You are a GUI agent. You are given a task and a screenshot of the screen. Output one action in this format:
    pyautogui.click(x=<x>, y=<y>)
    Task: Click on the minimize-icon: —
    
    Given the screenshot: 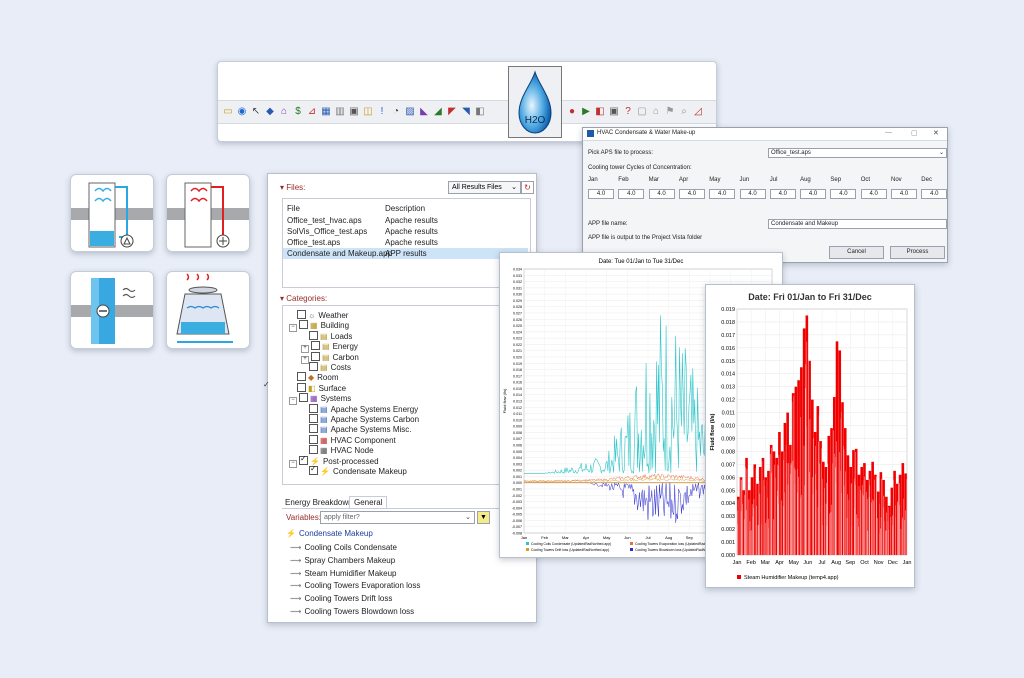 What is the action you would take?
    pyautogui.click(x=888, y=132)
    